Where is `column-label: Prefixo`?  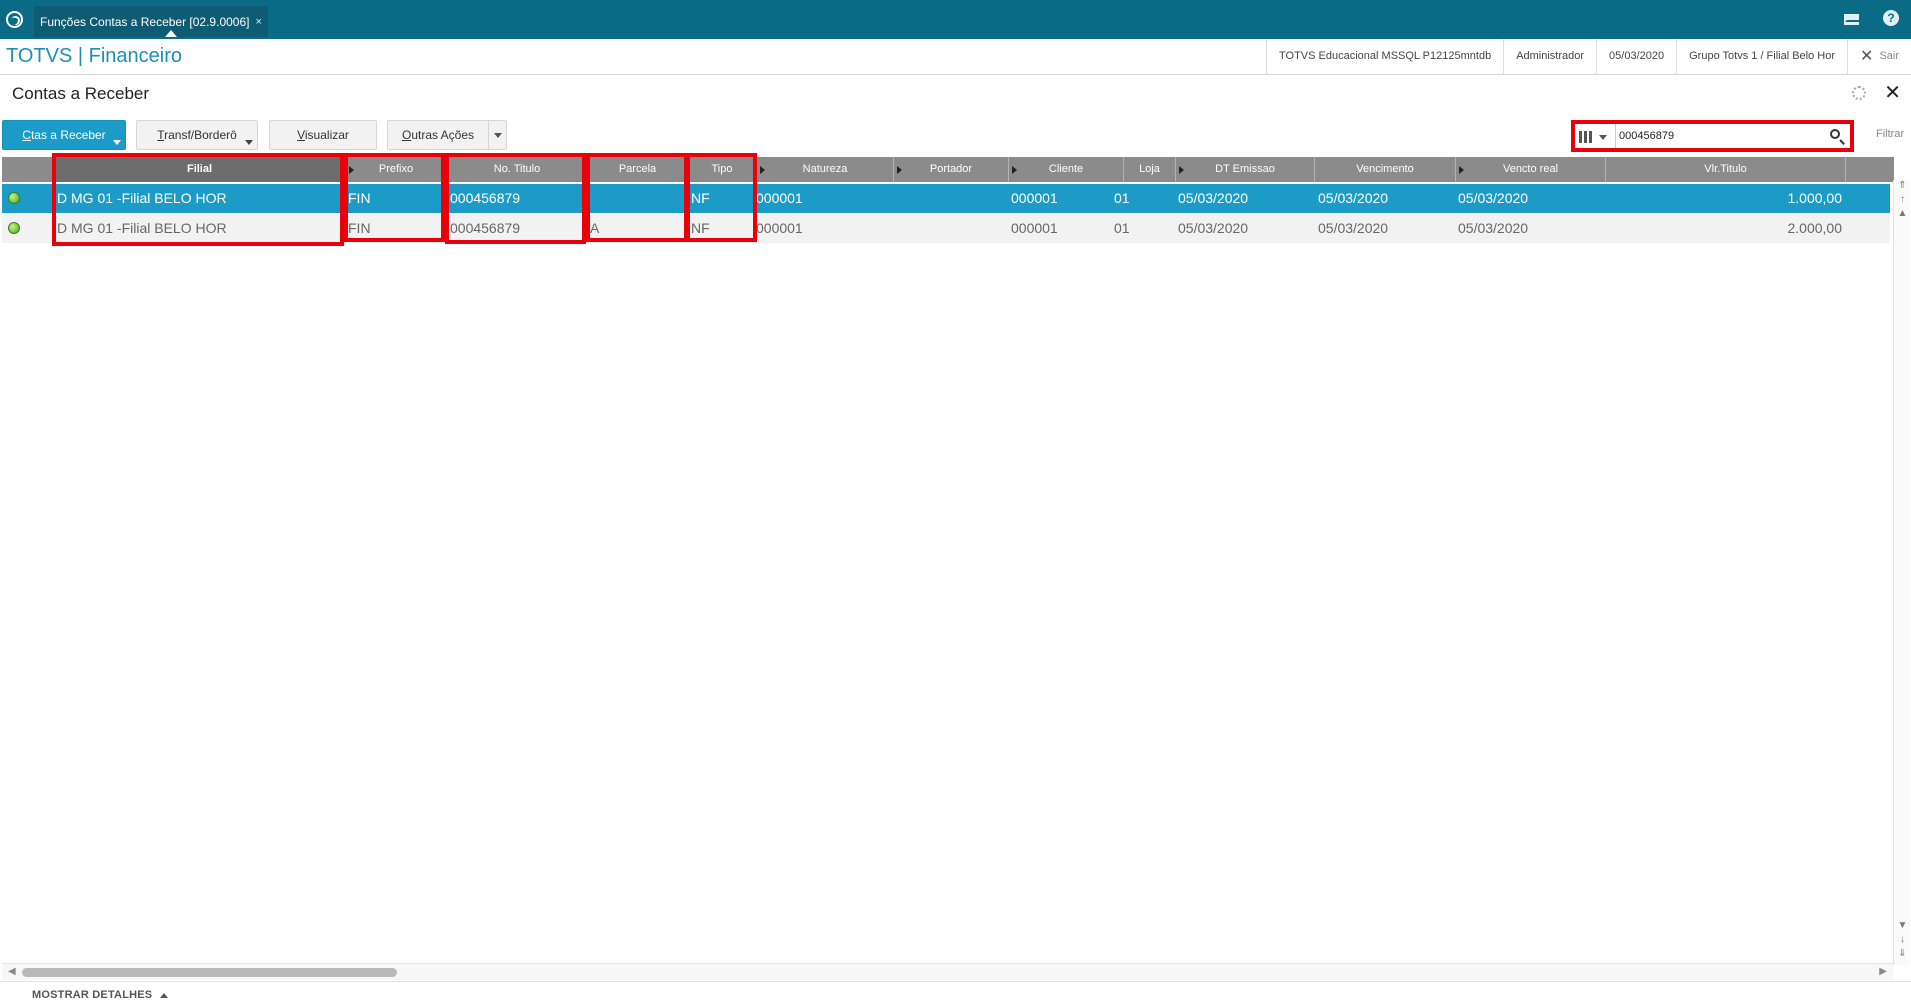
column-label: Prefixo is located at coordinates (396, 169).